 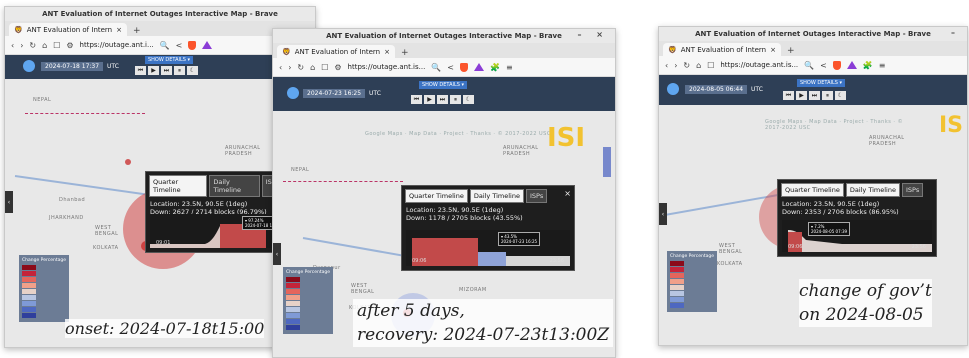 What do you see at coordinates (567, 196) in the screenshot?
I see `close-popup-icon: ×` at bounding box center [567, 196].